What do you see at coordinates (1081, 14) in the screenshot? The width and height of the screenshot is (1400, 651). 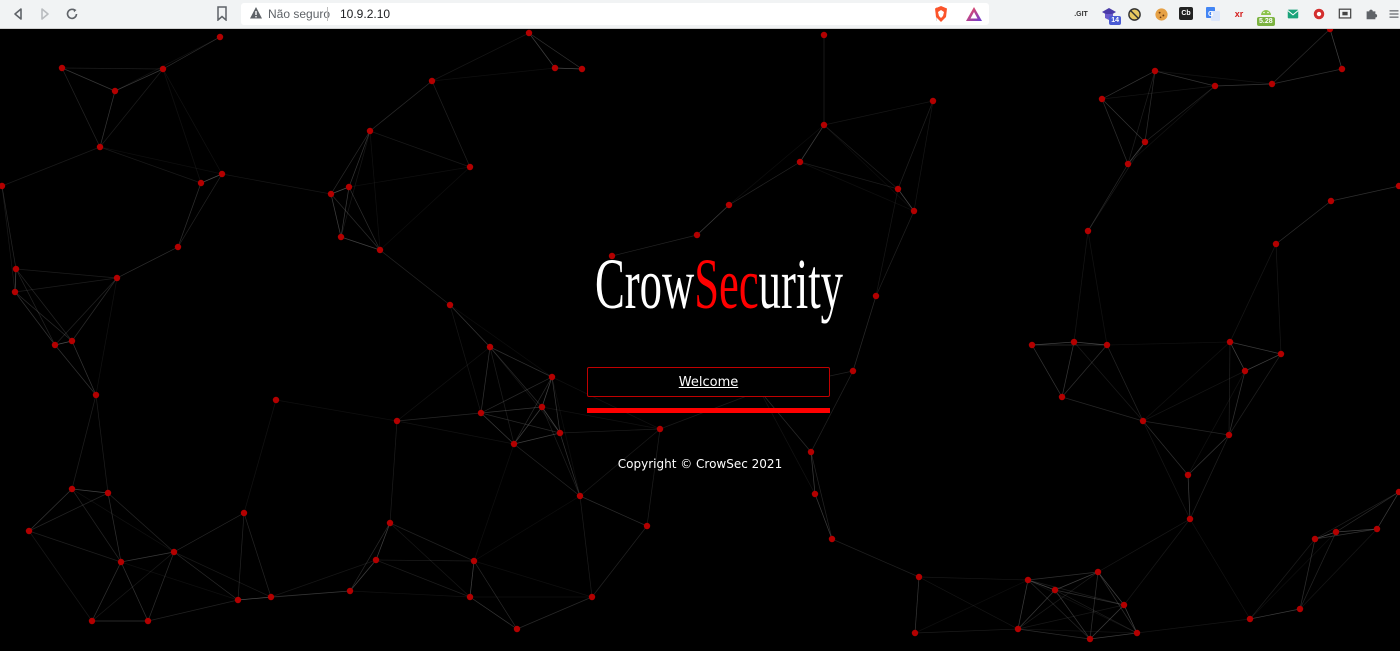 I see `git-extension-icon: .GIT` at bounding box center [1081, 14].